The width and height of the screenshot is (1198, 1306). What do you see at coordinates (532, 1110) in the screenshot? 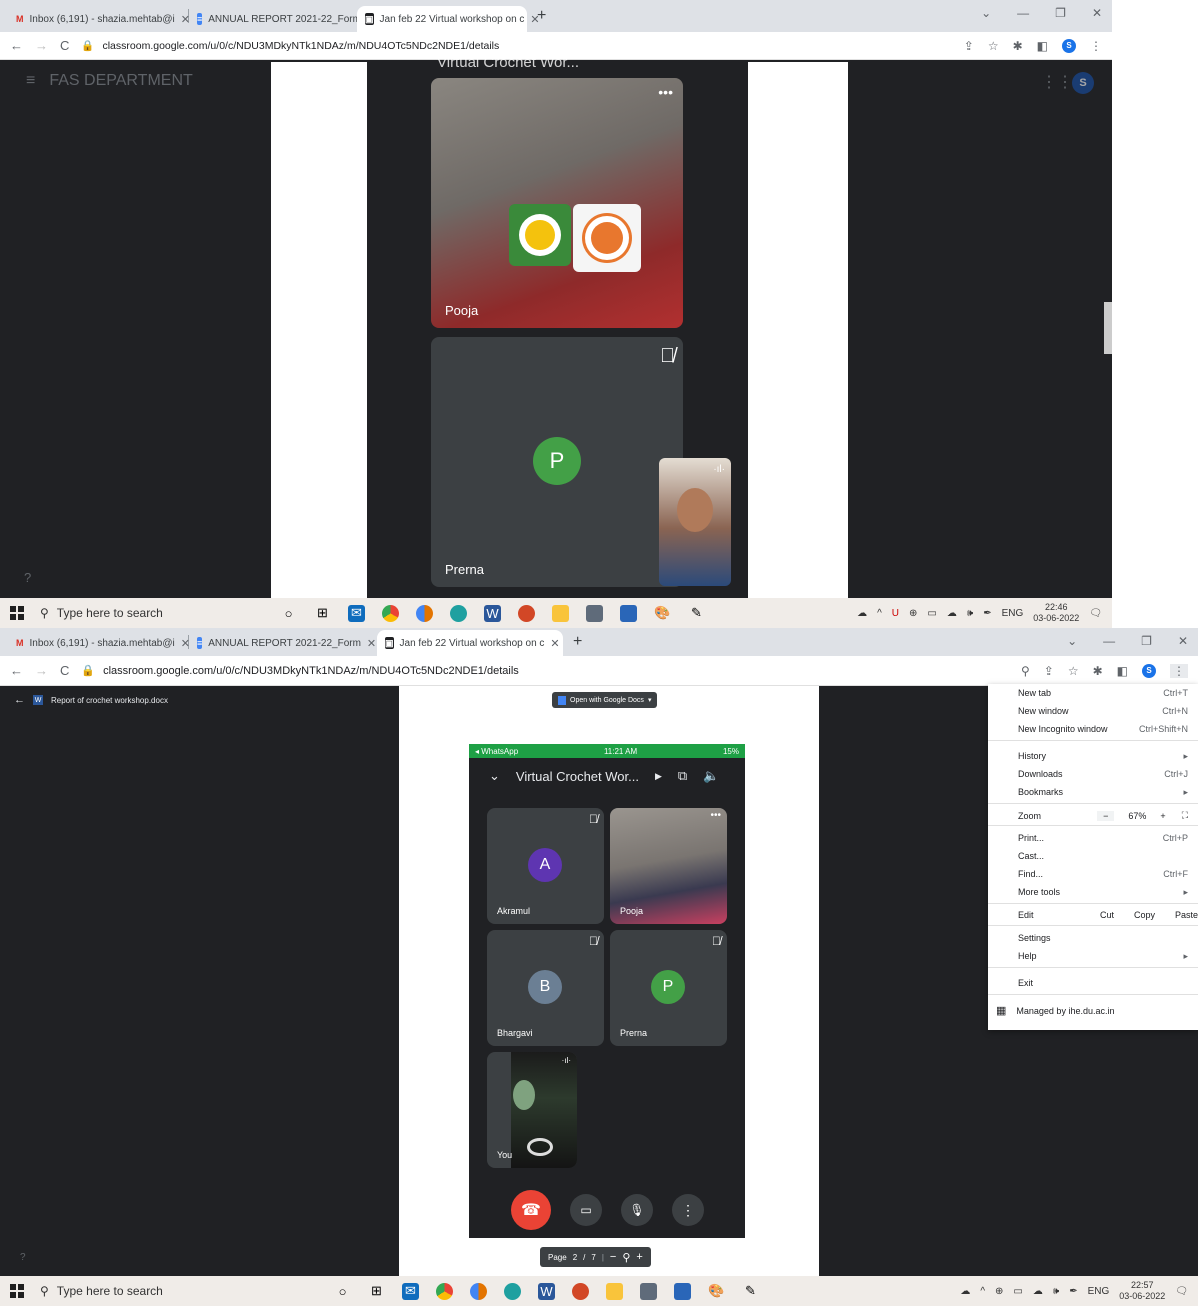
I see `self-view-tile: ·ıl· You` at bounding box center [532, 1110].